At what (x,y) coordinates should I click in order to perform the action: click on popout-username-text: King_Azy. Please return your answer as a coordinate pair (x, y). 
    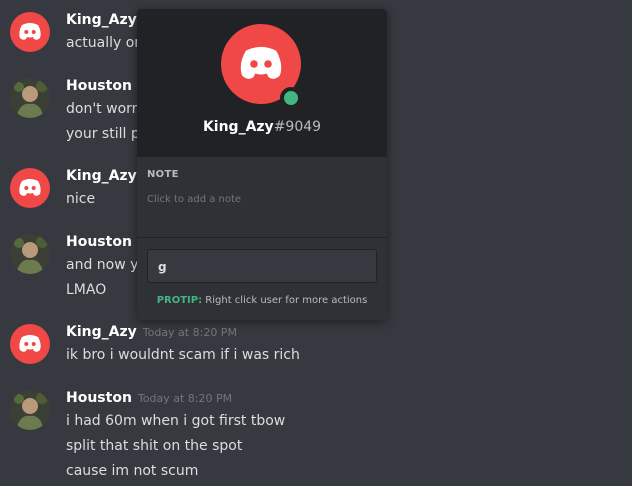
    Looking at the image, I should click on (238, 127).